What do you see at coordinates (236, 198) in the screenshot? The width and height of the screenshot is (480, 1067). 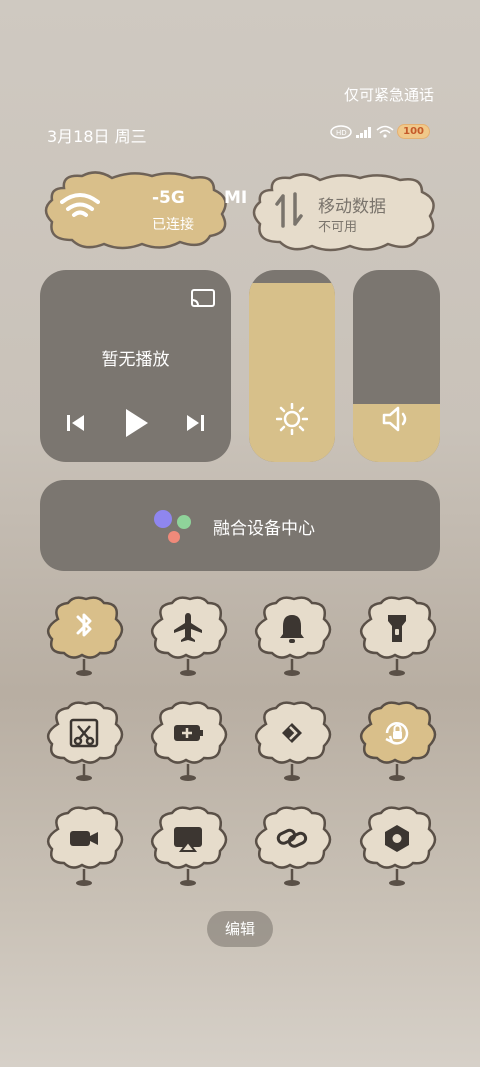 I see `wifi-network-name-overflow: MI` at bounding box center [236, 198].